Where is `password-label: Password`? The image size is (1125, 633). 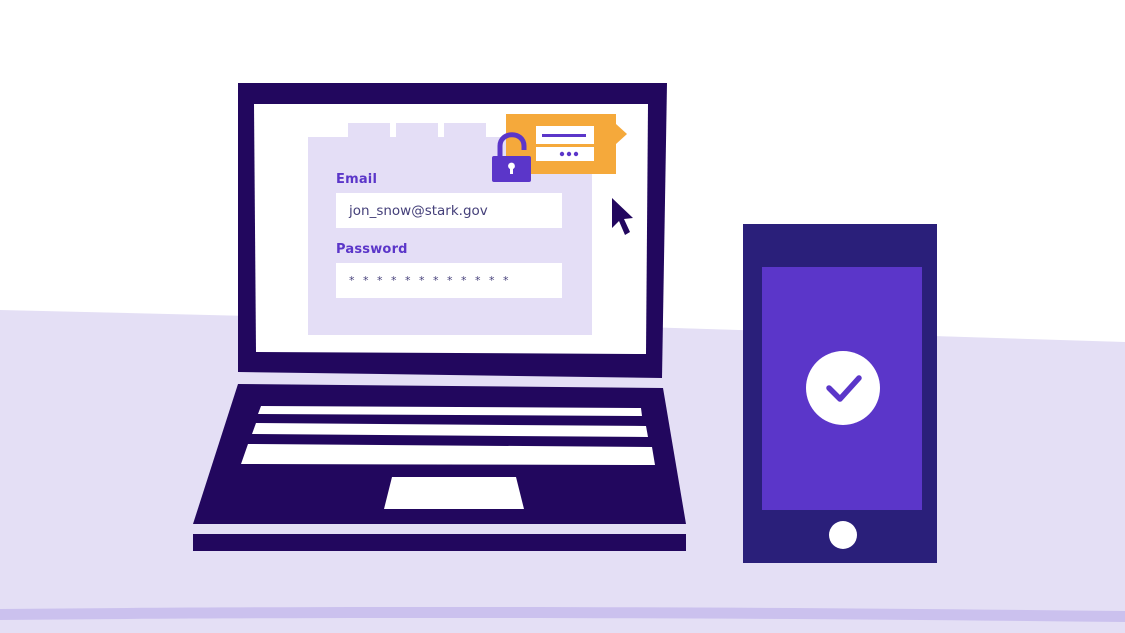
password-label: Password is located at coordinates (372, 249).